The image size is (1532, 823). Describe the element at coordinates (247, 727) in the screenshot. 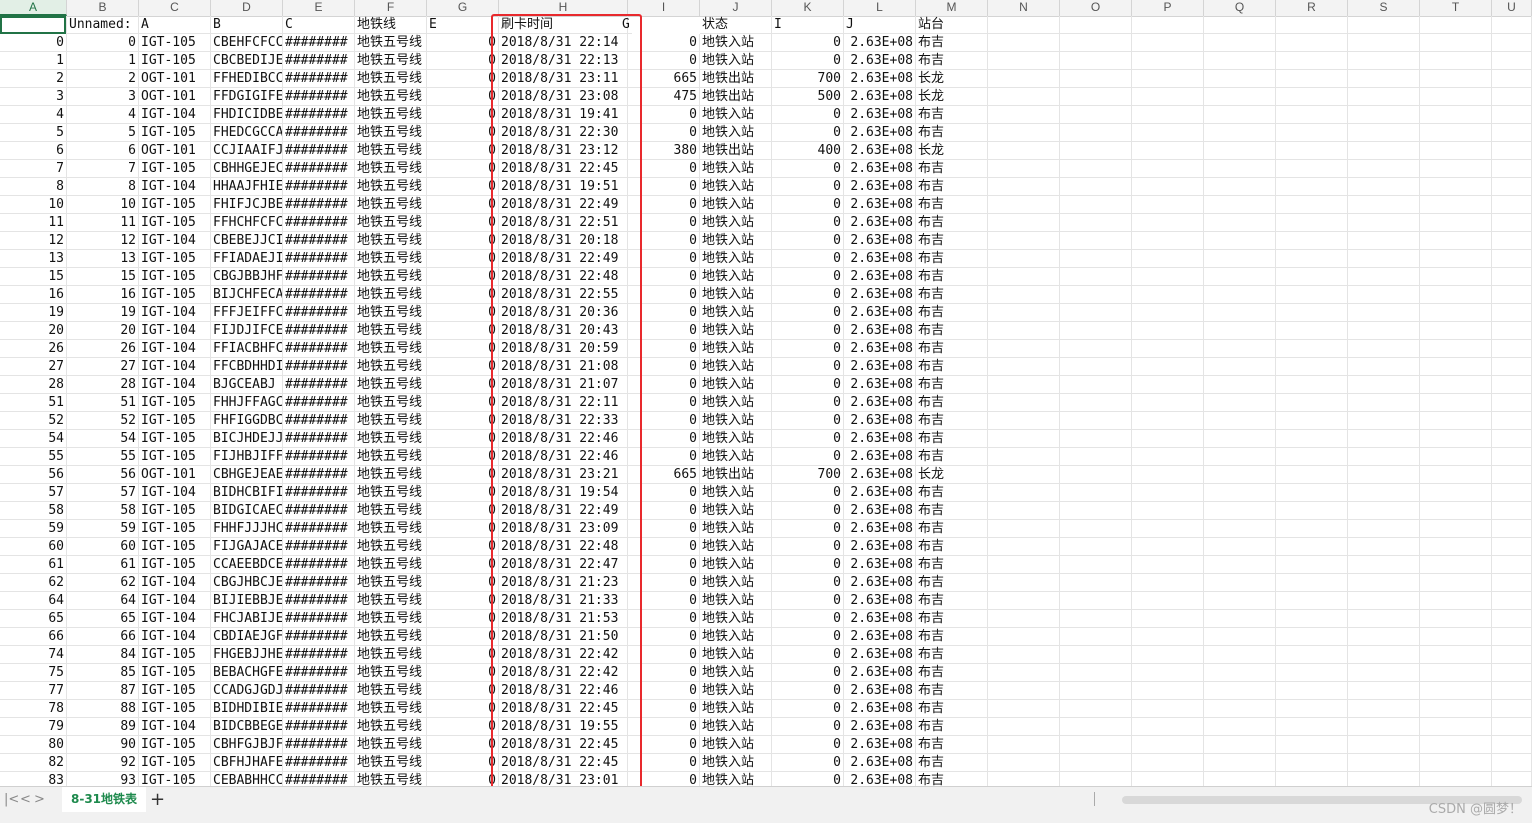

I see `cell-card-id: BIDCBBEGE` at that location.